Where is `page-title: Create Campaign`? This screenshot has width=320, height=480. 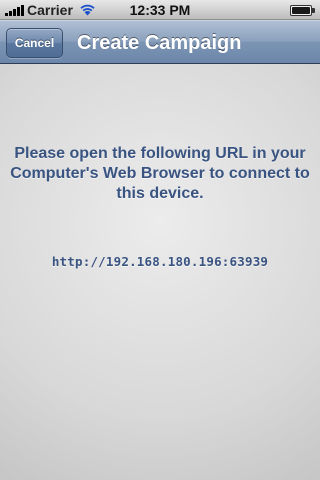
page-title: Create Campaign is located at coordinates (159, 43).